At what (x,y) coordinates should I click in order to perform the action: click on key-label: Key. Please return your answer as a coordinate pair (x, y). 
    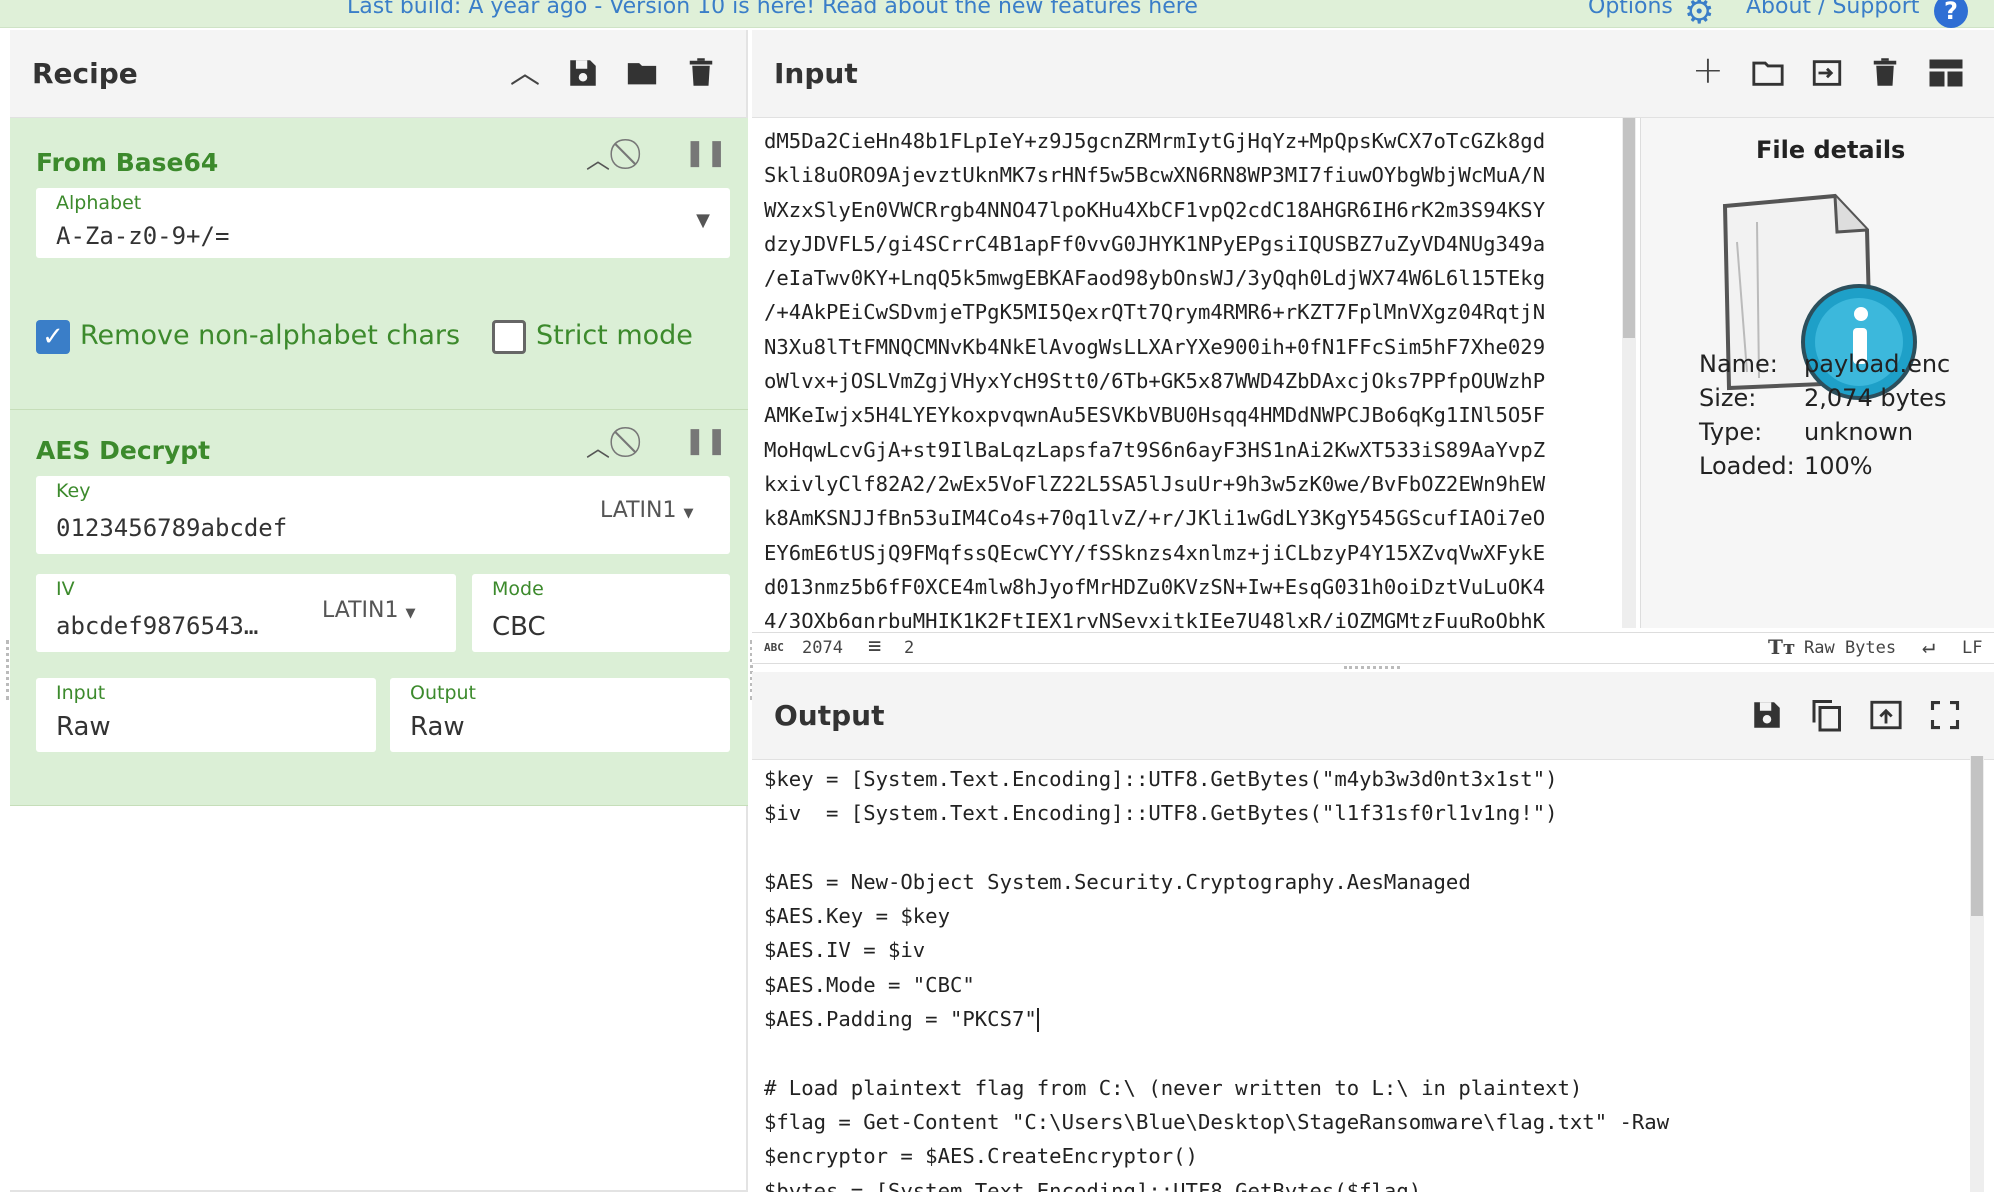
    Looking at the image, I should click on (73, 491).